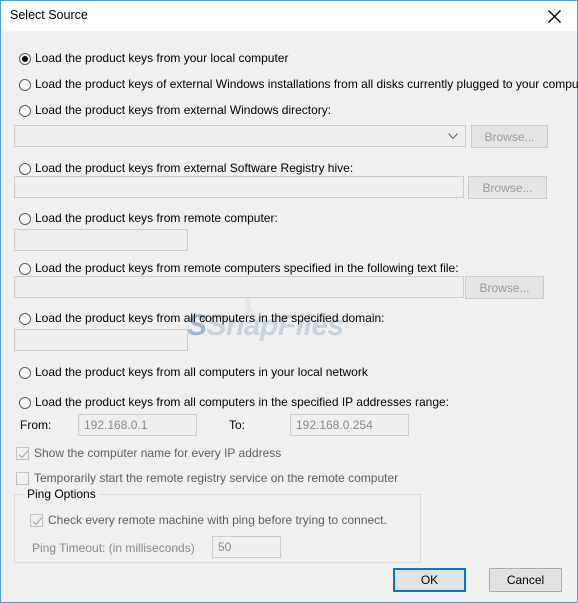 The height and width of the screenshot is (603, 578). I want to click on title-bar: Select Source, so click(289, 16).